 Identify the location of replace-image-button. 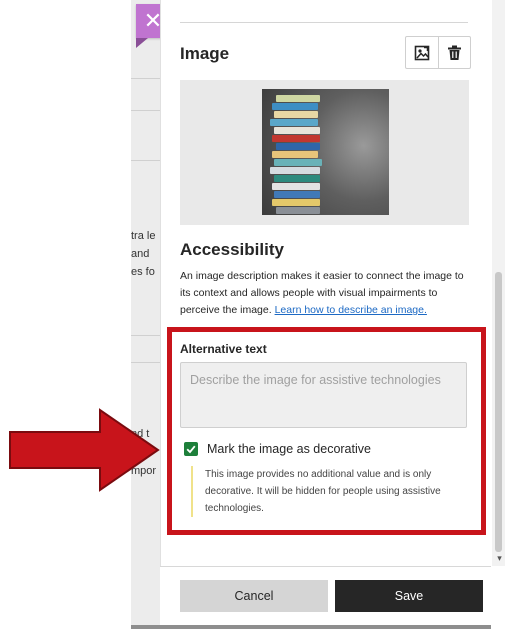
(422, 52).